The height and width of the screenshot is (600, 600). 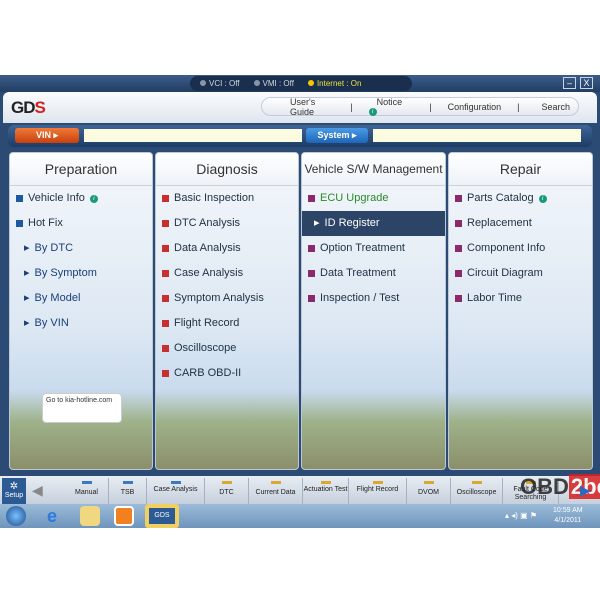 What do you see at coordinates (317, 223) in the screenshot?
I see `arrow-icon: ▸` at bounding box center [317, 223].